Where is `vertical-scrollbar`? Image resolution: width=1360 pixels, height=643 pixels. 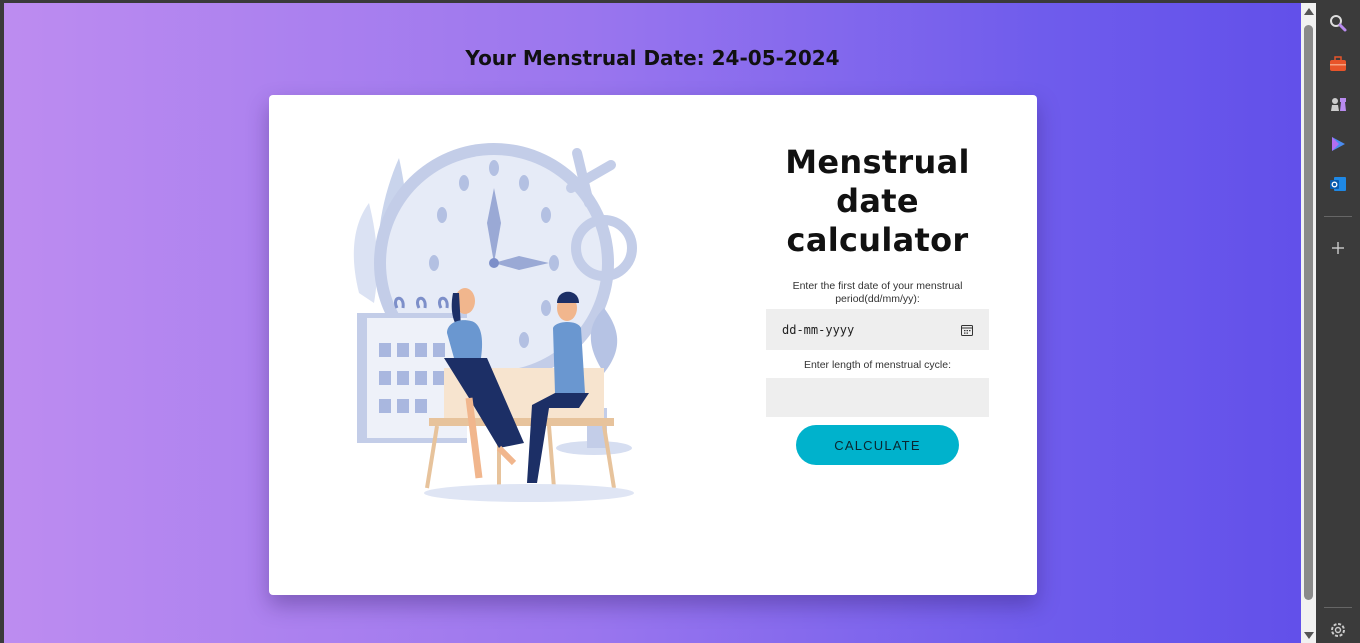 vertical-scrollbar is located at coordinates (1308, 323).